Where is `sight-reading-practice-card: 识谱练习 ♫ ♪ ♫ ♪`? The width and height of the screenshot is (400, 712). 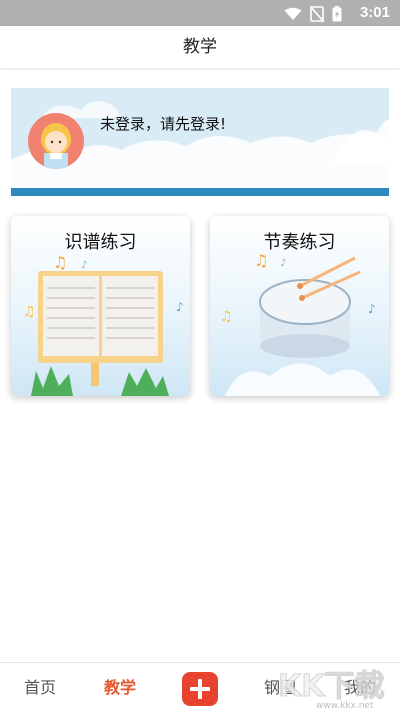
sight-reading-practice-card: 识谱练习 ♫ ♪ ♫ ♪ is located at coordinates (100, 306).